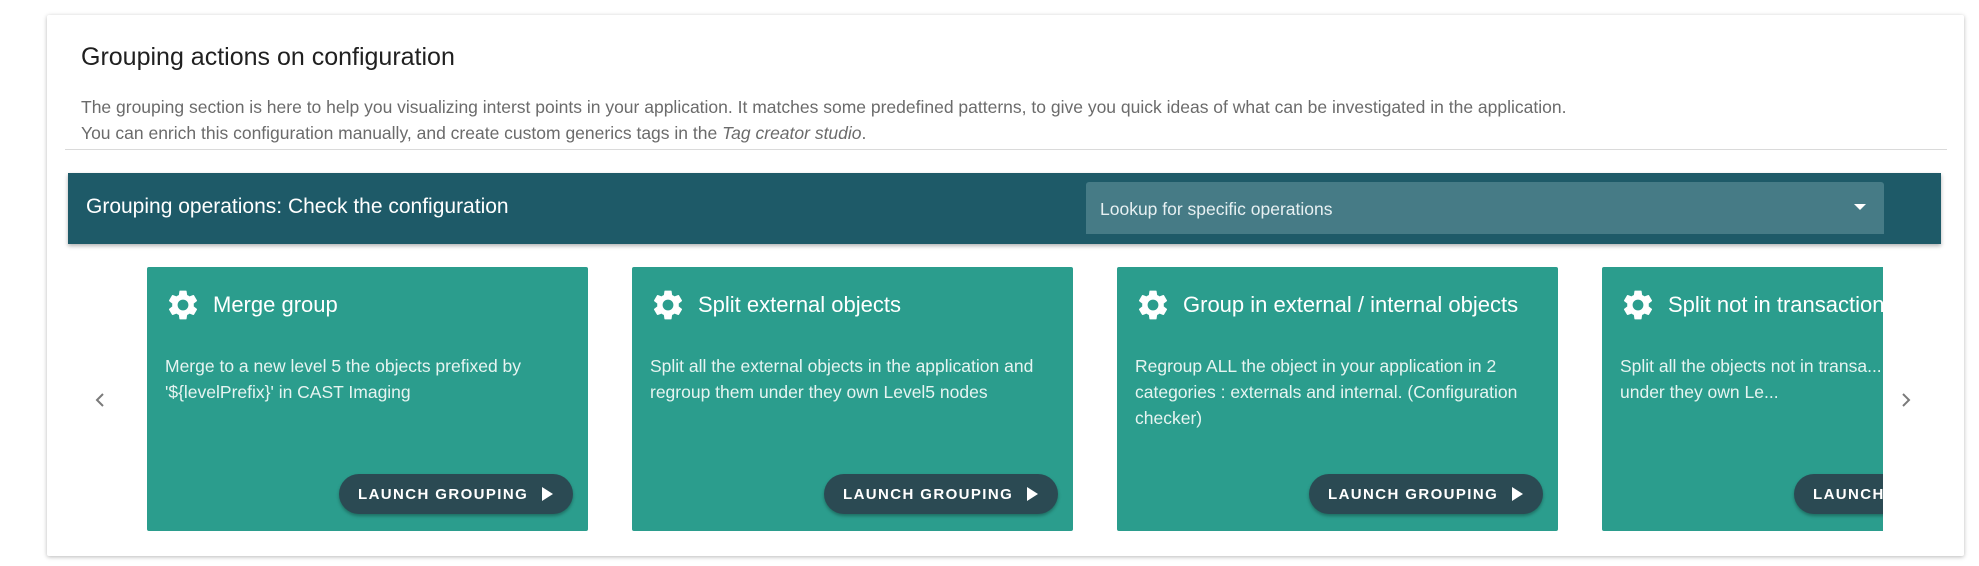 The width and height of the screenshot is (1979, 566). I want to click on card-header: Split not in transaction, so click(1751, 305).